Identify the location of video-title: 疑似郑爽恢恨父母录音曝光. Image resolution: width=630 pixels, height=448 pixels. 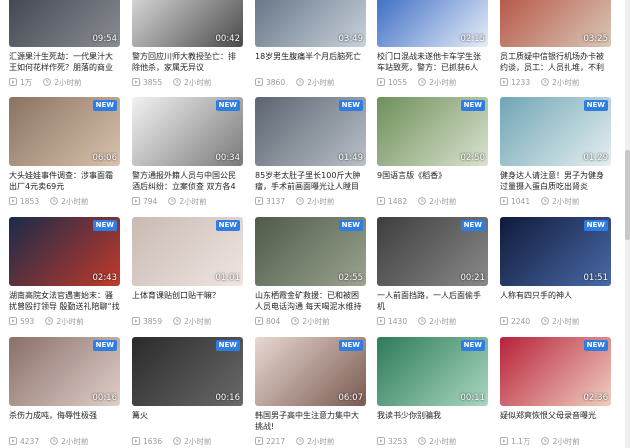
(555, 421).